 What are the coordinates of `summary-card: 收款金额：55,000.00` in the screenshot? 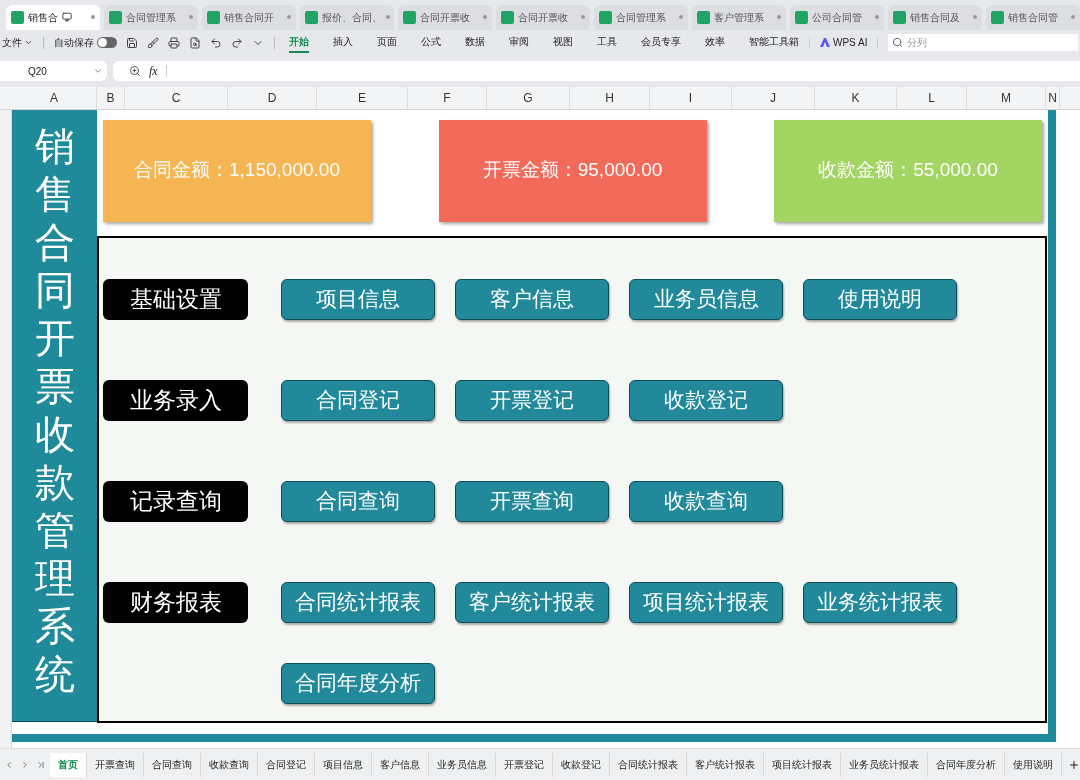 It's located at (908, 170).